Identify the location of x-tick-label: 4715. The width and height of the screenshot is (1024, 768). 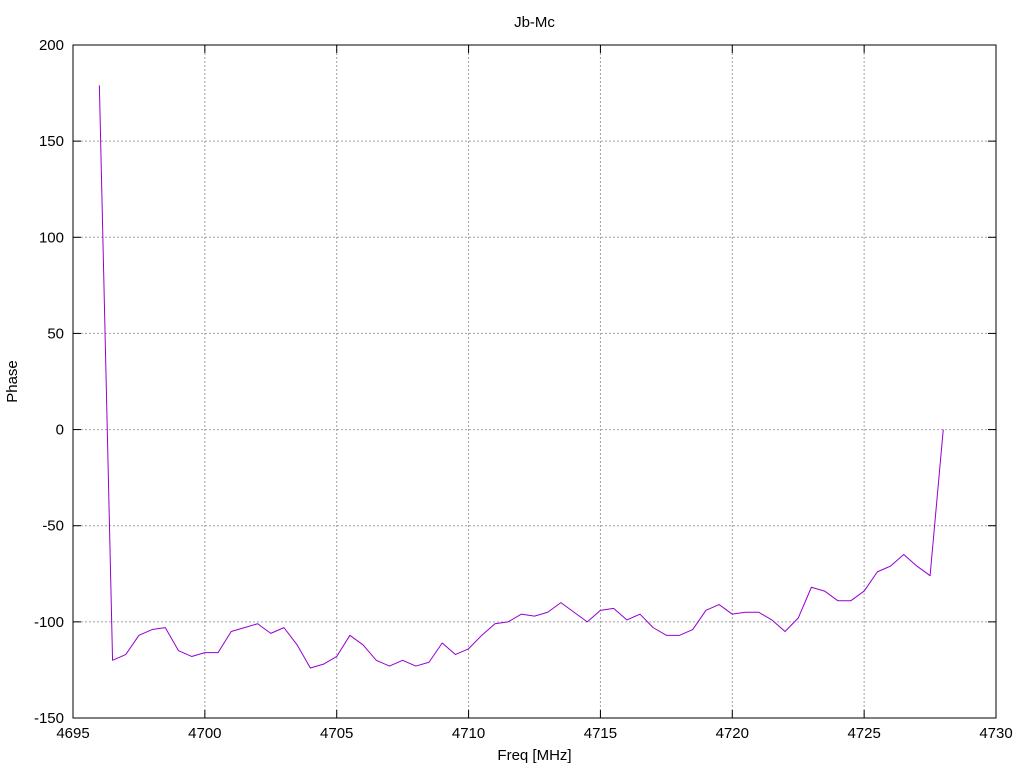
(600, 733).